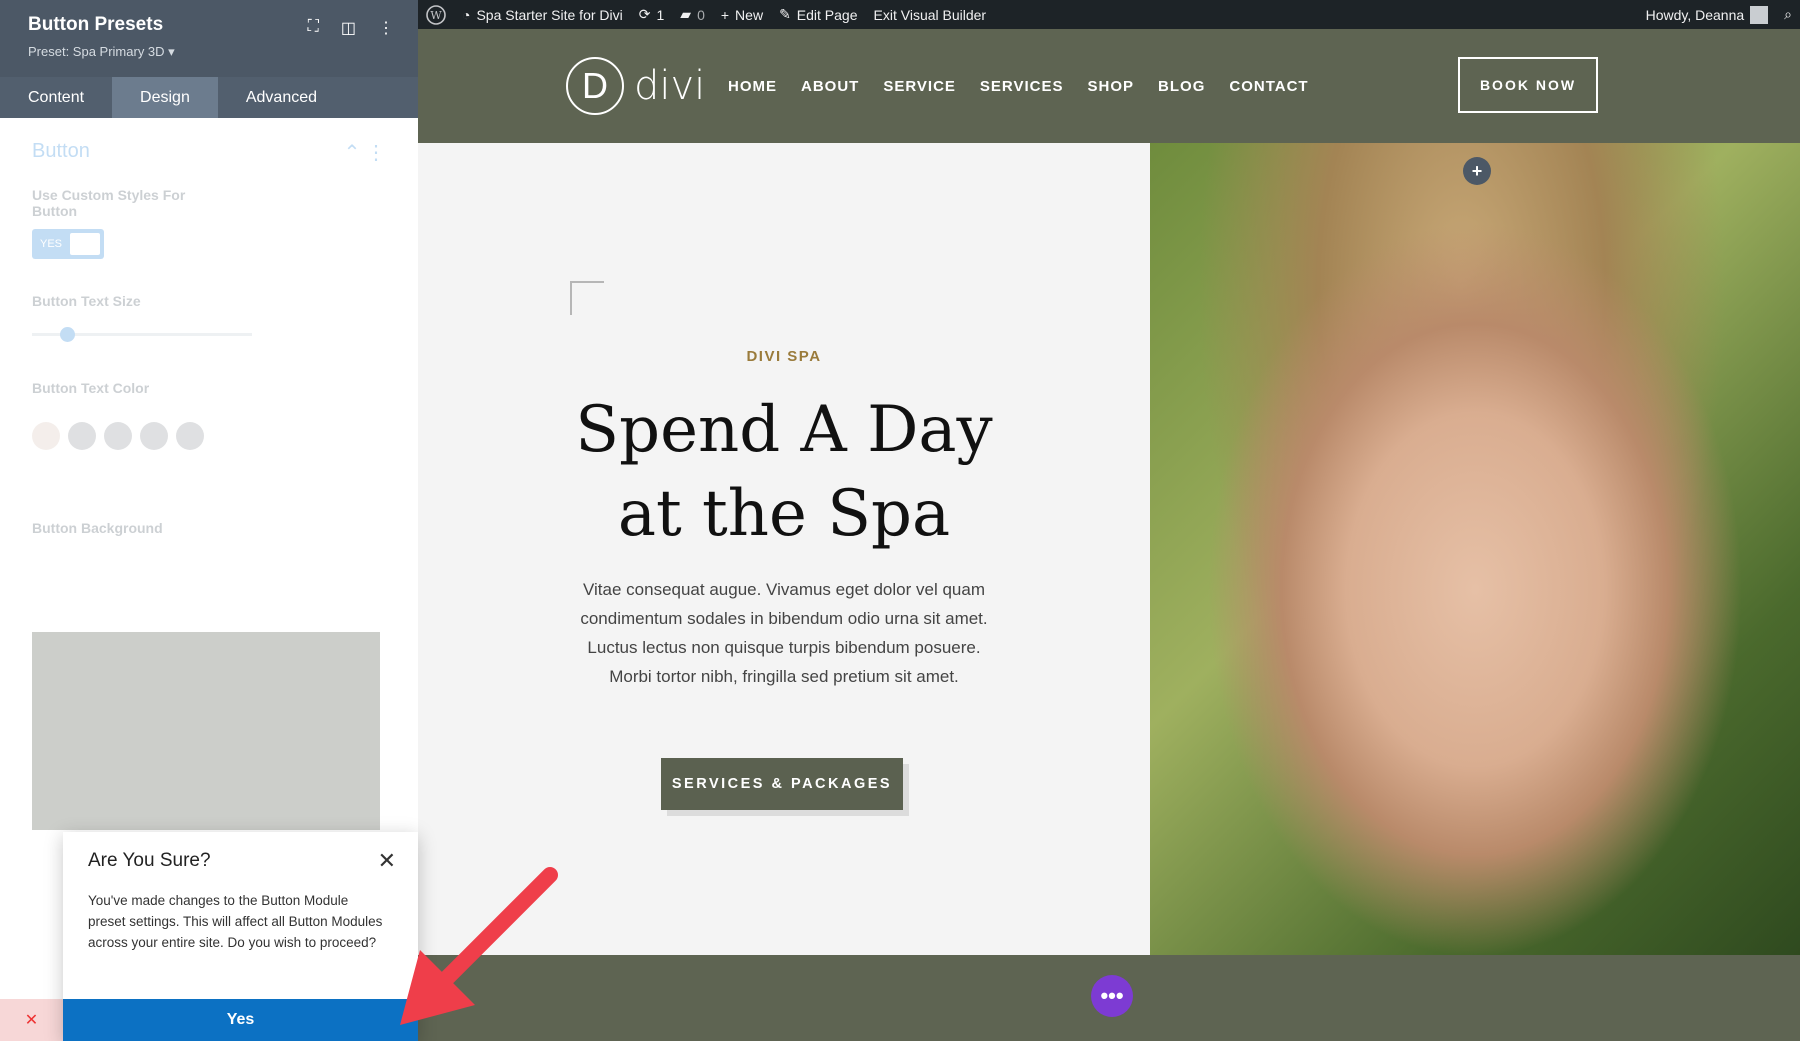 The height and width of the screenshot is (1041, 1800). I want to click on updates-link: ⟳ 1, so click(652, 14).